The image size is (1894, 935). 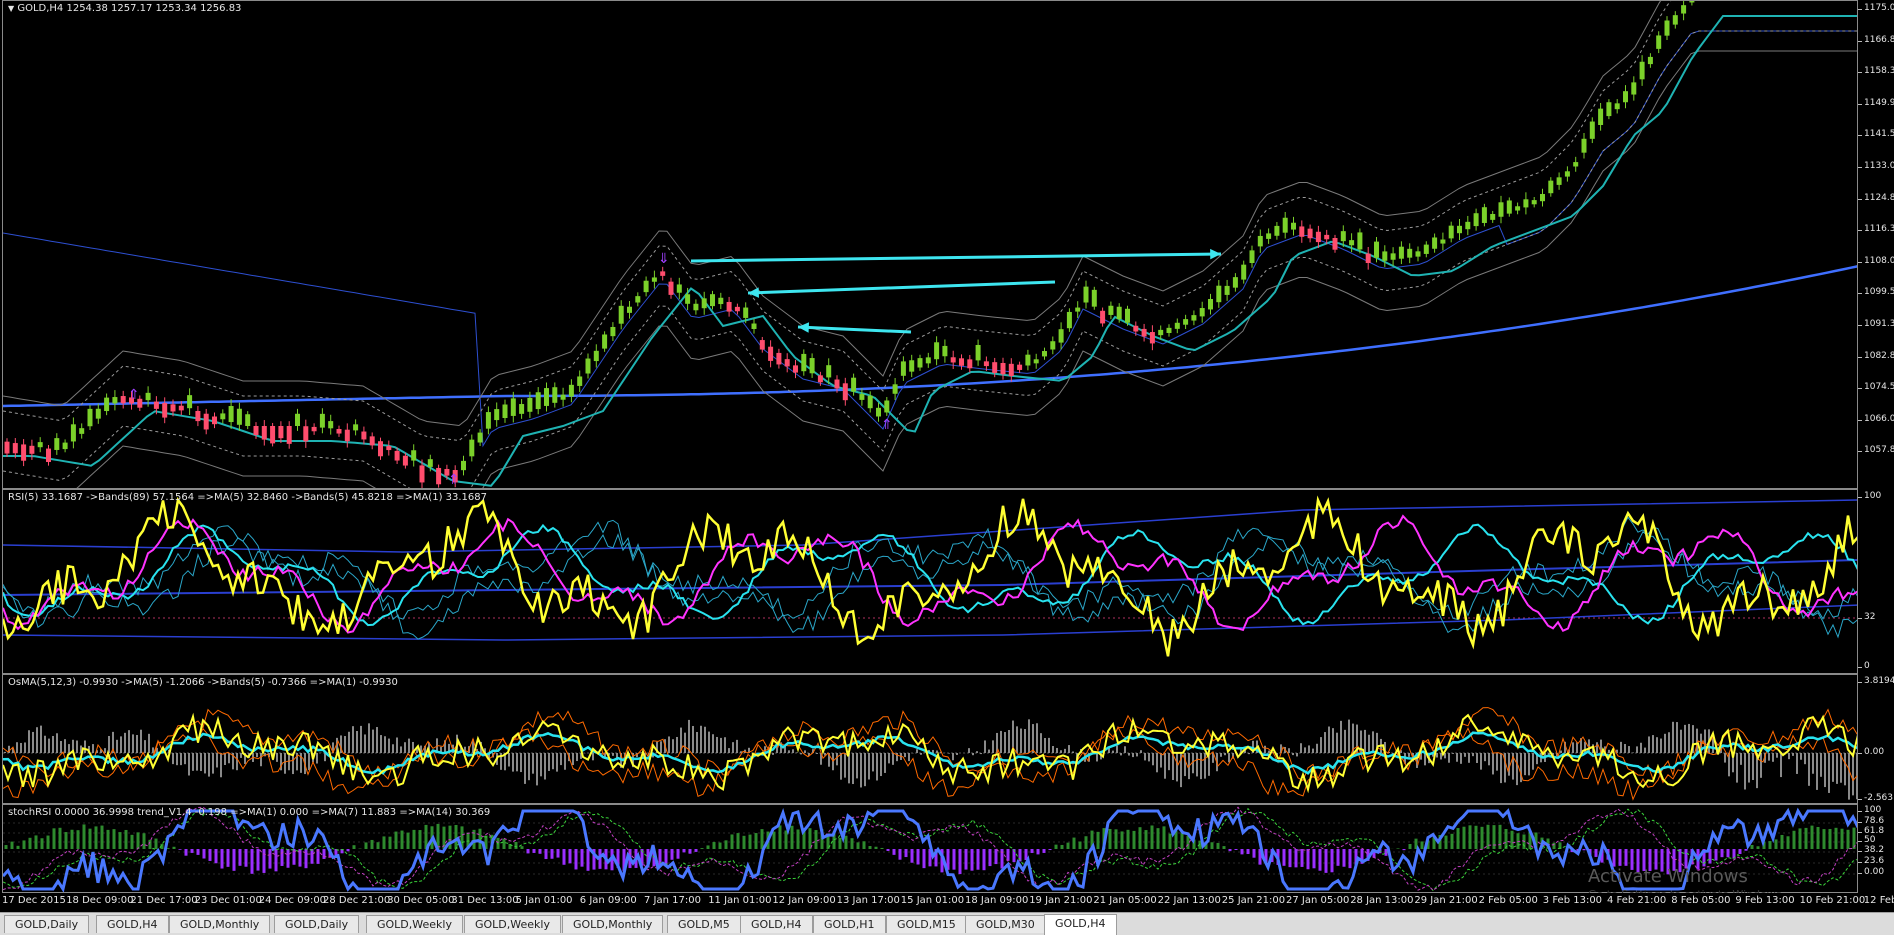 What do you see at coordinates (1871, 752) in the screenshot?
I see `osma-tick: 0.00` at bounding box center [1871, 752].